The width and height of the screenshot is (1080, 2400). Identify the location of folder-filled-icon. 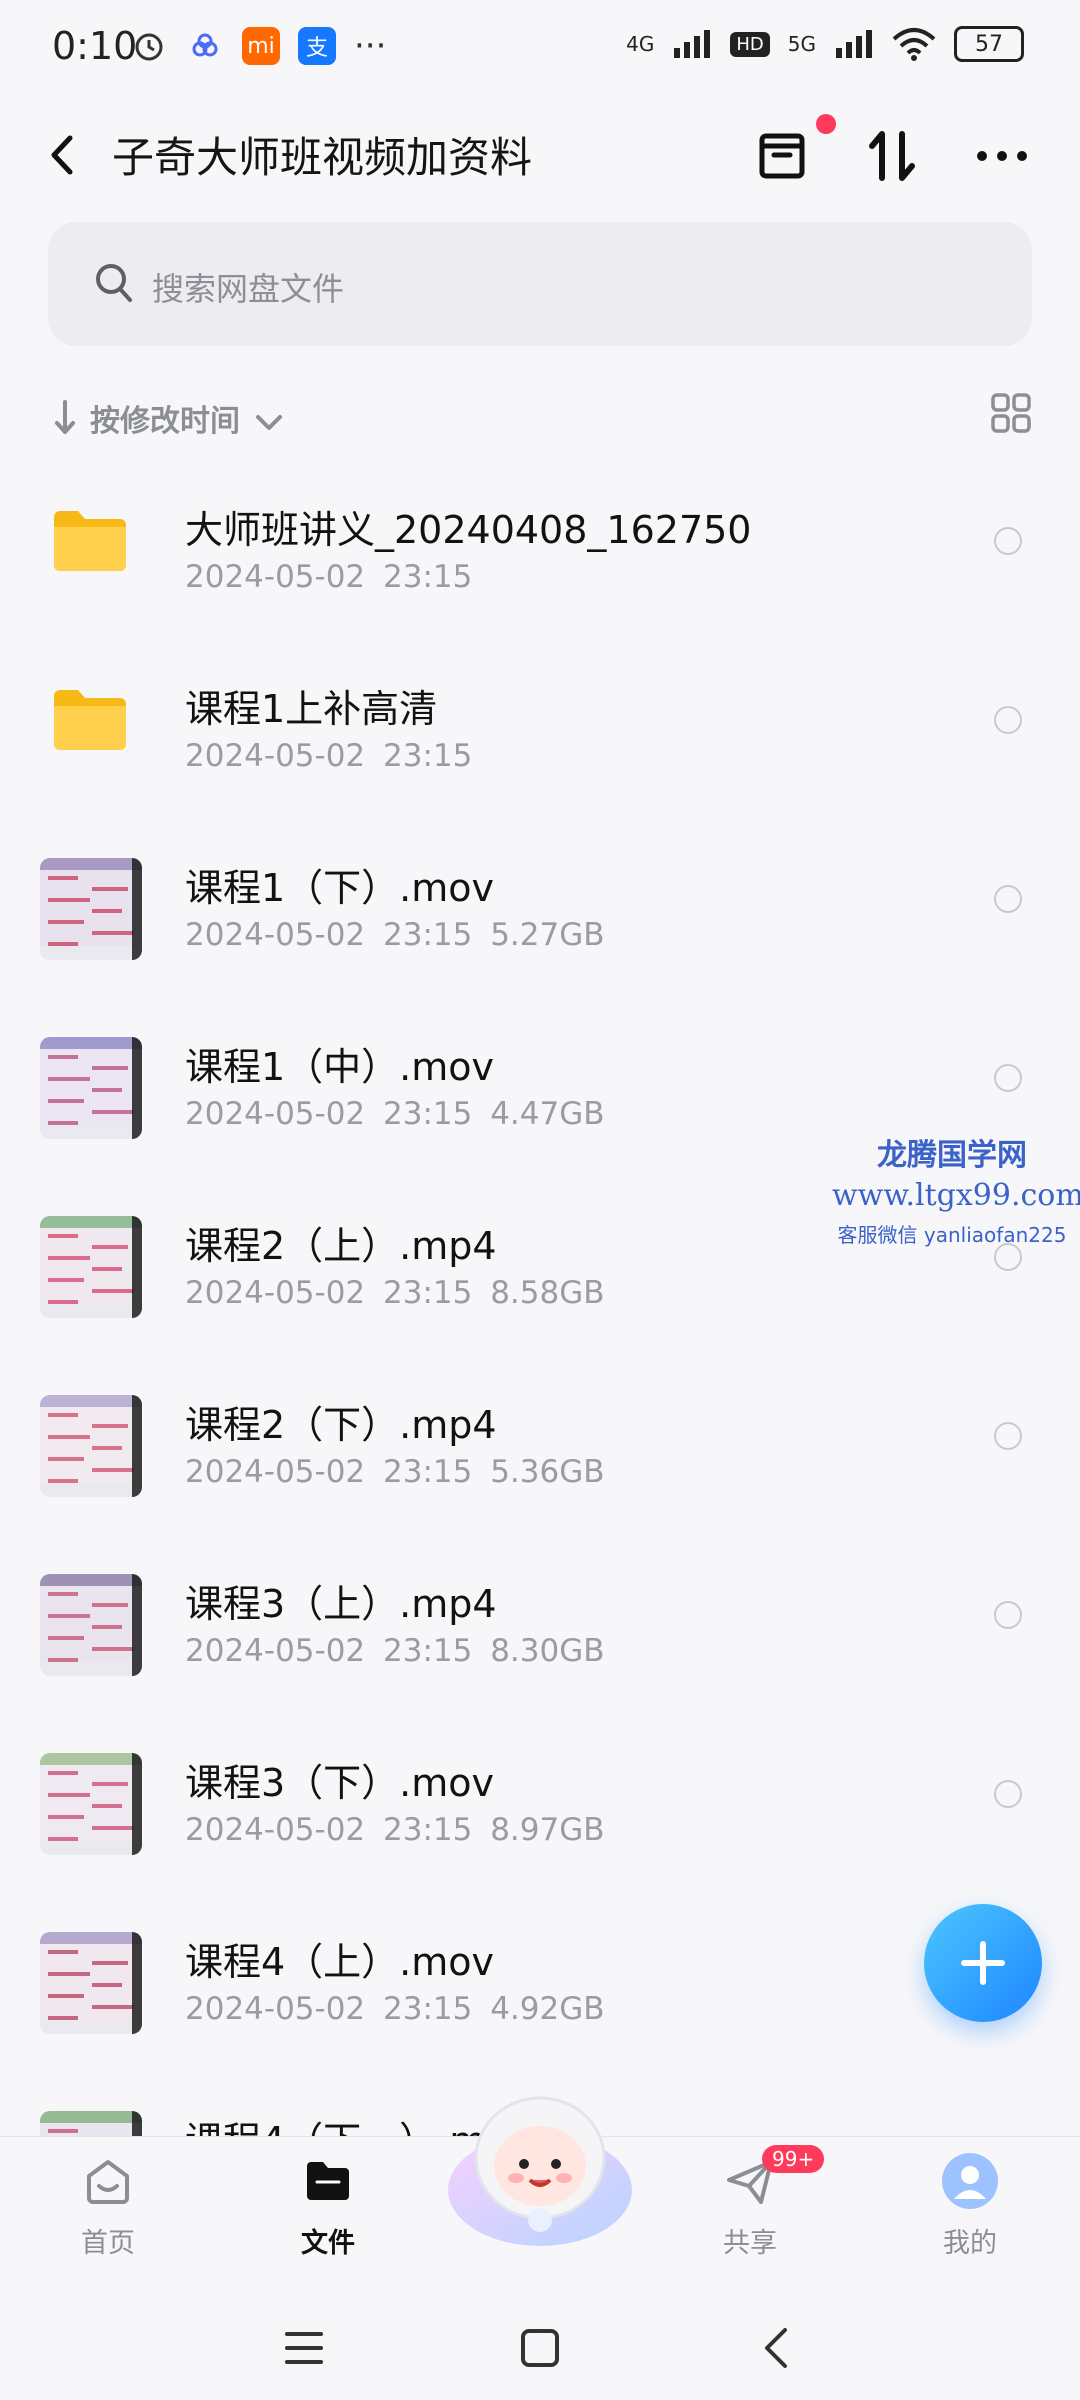
(328, 2181).